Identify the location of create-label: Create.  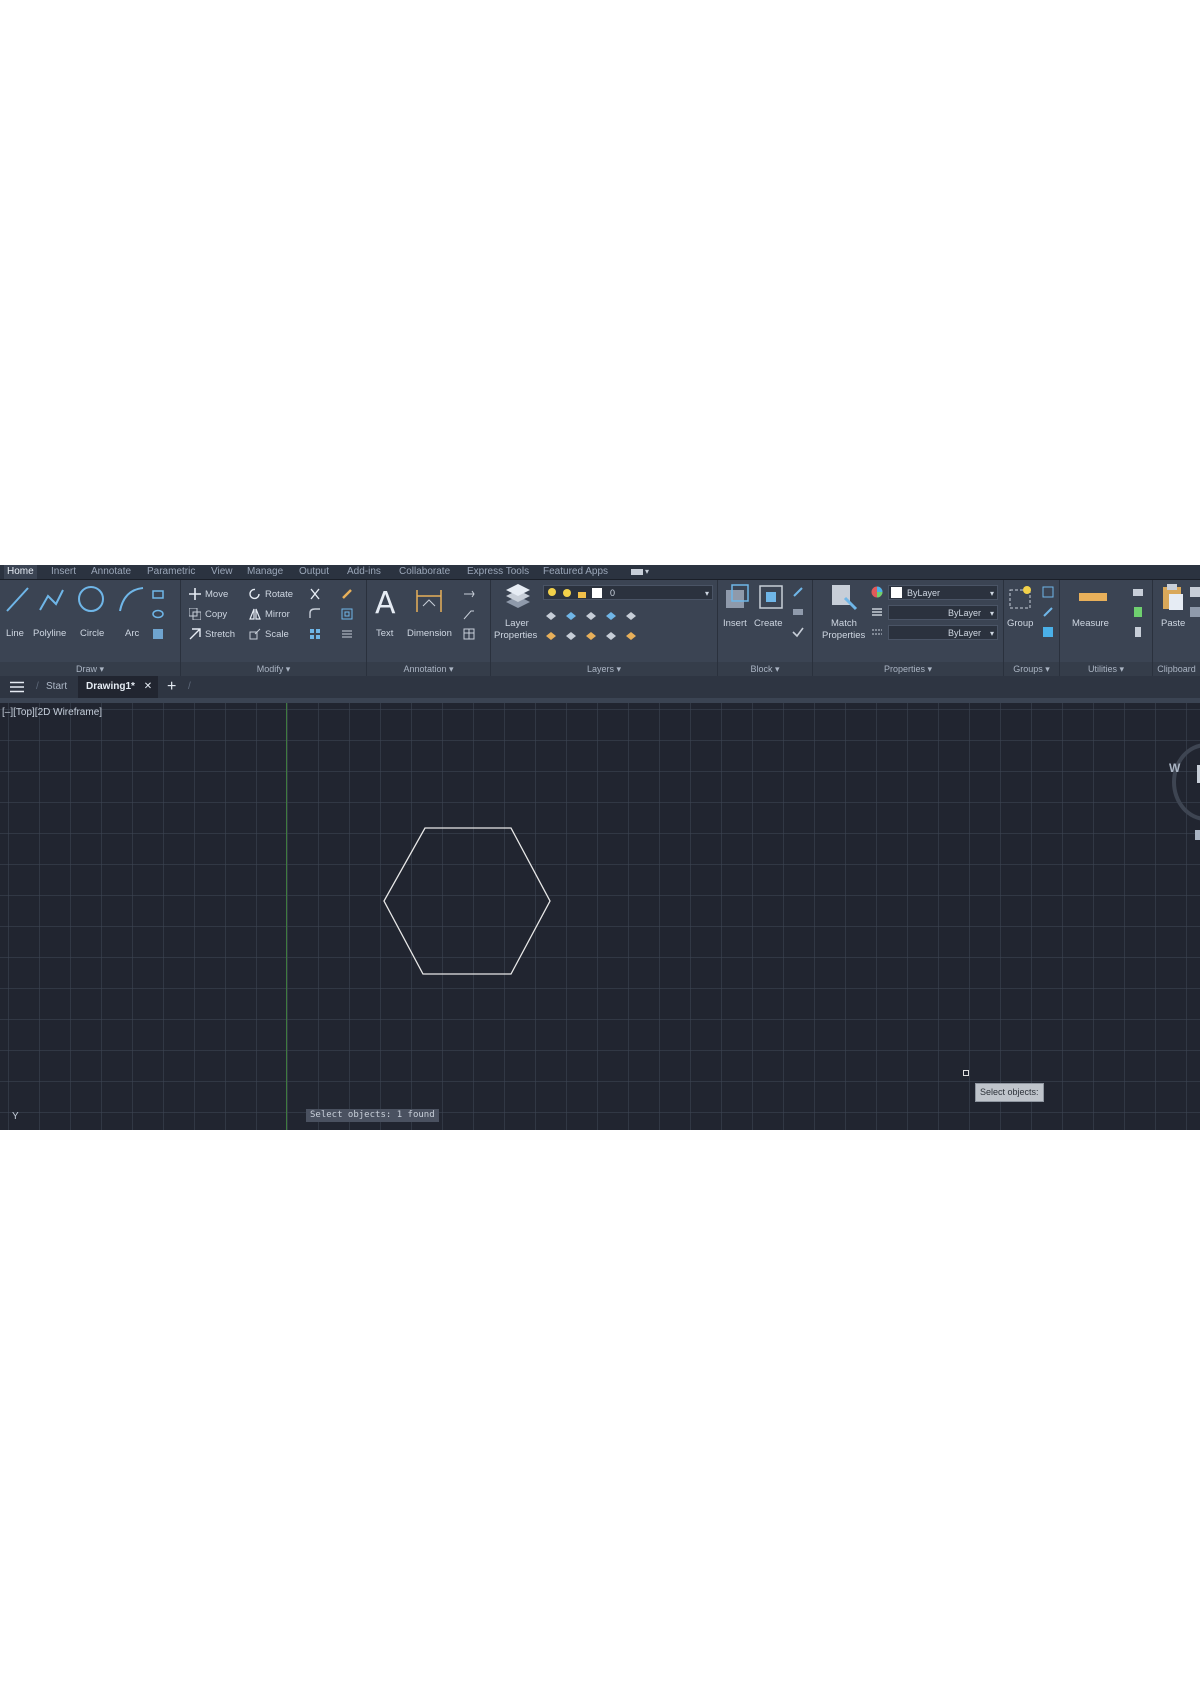
(768, 623).